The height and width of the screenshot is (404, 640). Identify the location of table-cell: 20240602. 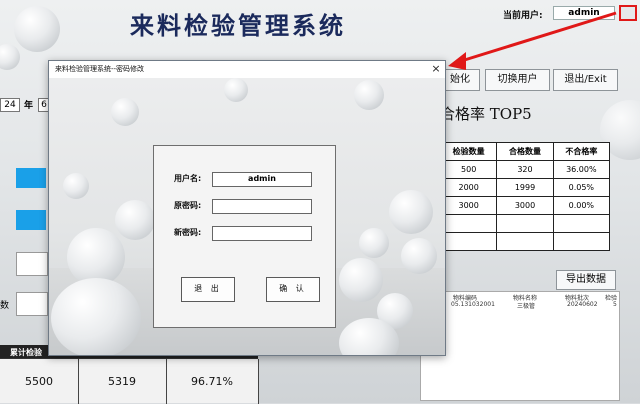
(582, 304).